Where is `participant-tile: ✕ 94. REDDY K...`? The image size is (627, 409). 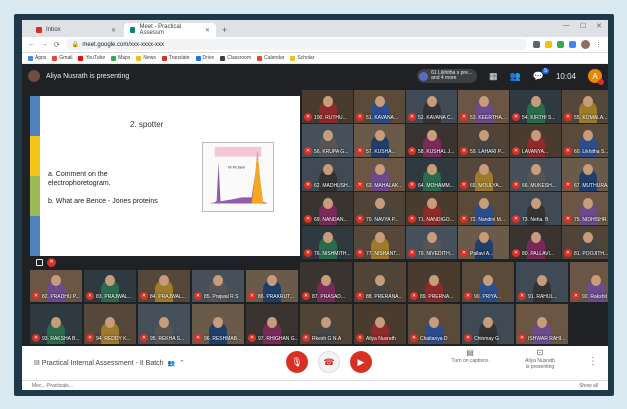 participant-tile: ✕ 94. REDDY K... is located at coordinates (110, 324).